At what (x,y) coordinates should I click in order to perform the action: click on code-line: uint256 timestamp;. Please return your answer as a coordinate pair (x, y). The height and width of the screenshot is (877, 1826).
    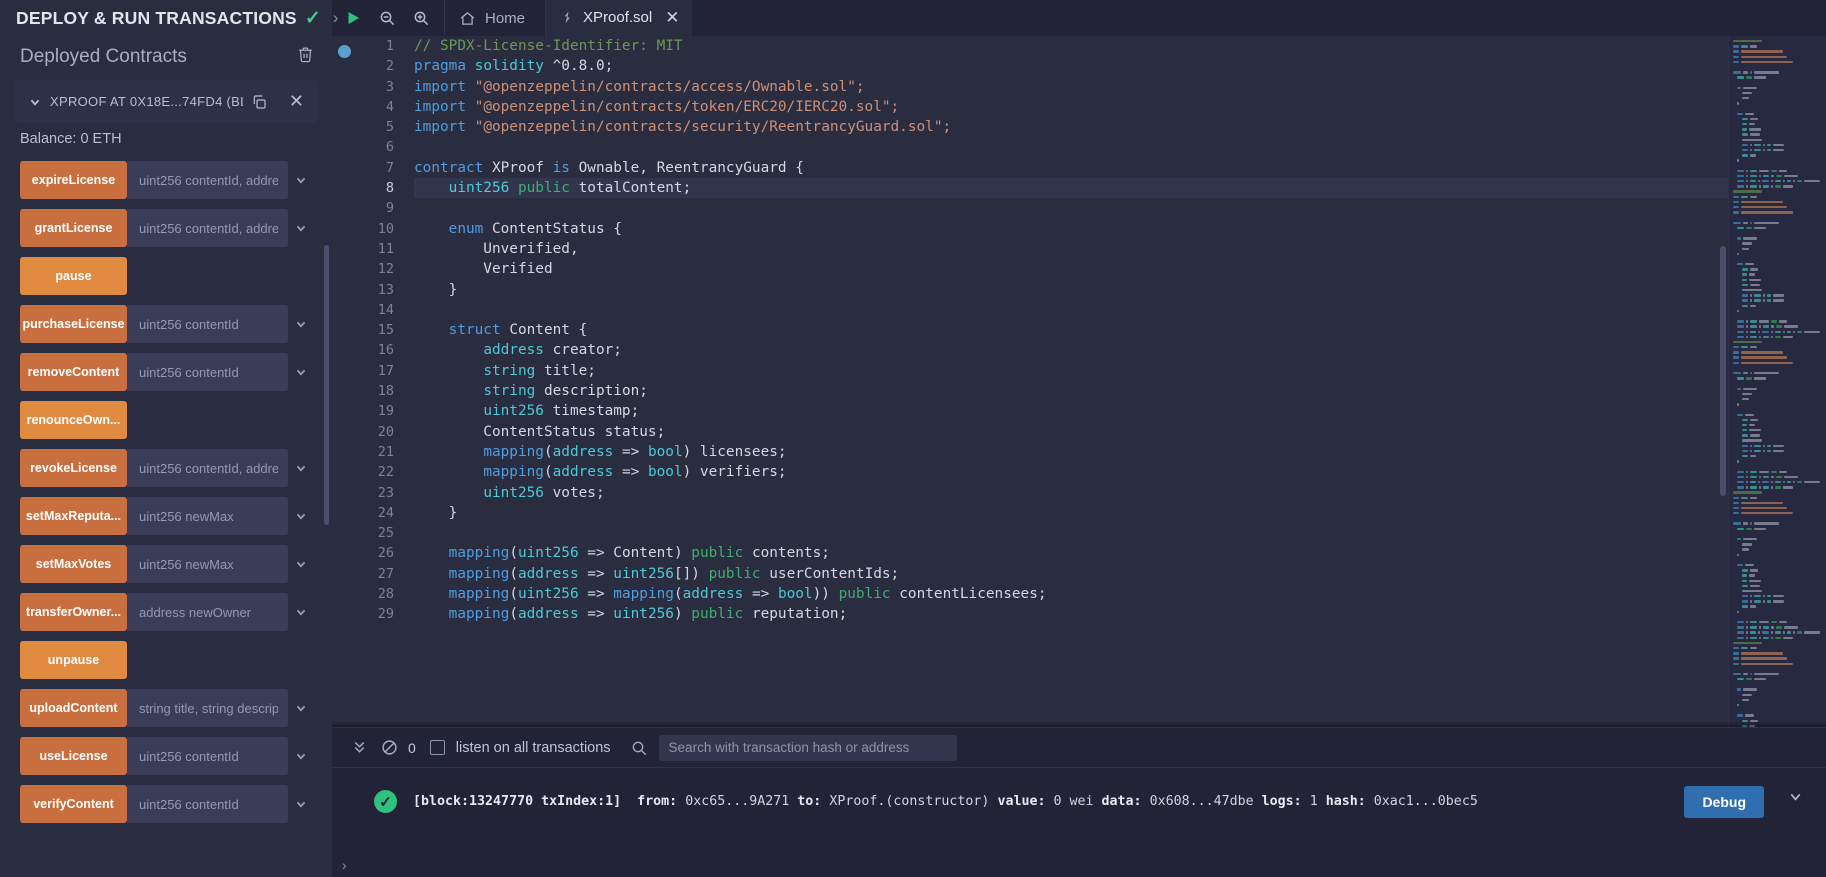
    Looking at the image, I should click on (1120, 411).